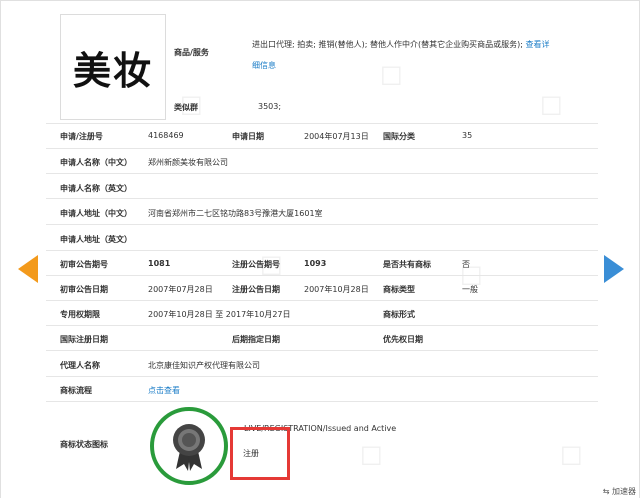 The image size is (640, 498). I want to click on similar-group-value: 3503;, so click(270, 106).